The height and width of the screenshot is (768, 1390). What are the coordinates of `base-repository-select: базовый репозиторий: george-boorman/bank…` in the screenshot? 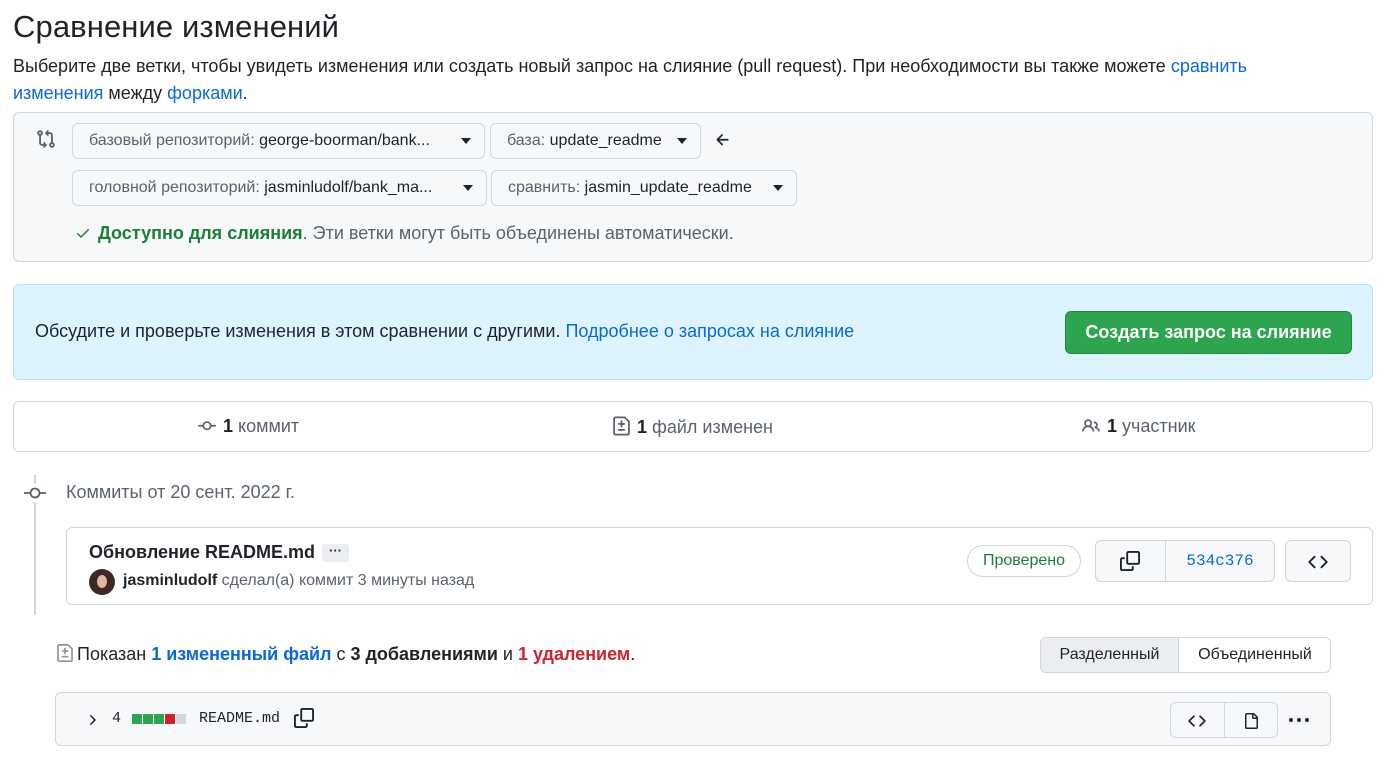 It's located at (278, 141).